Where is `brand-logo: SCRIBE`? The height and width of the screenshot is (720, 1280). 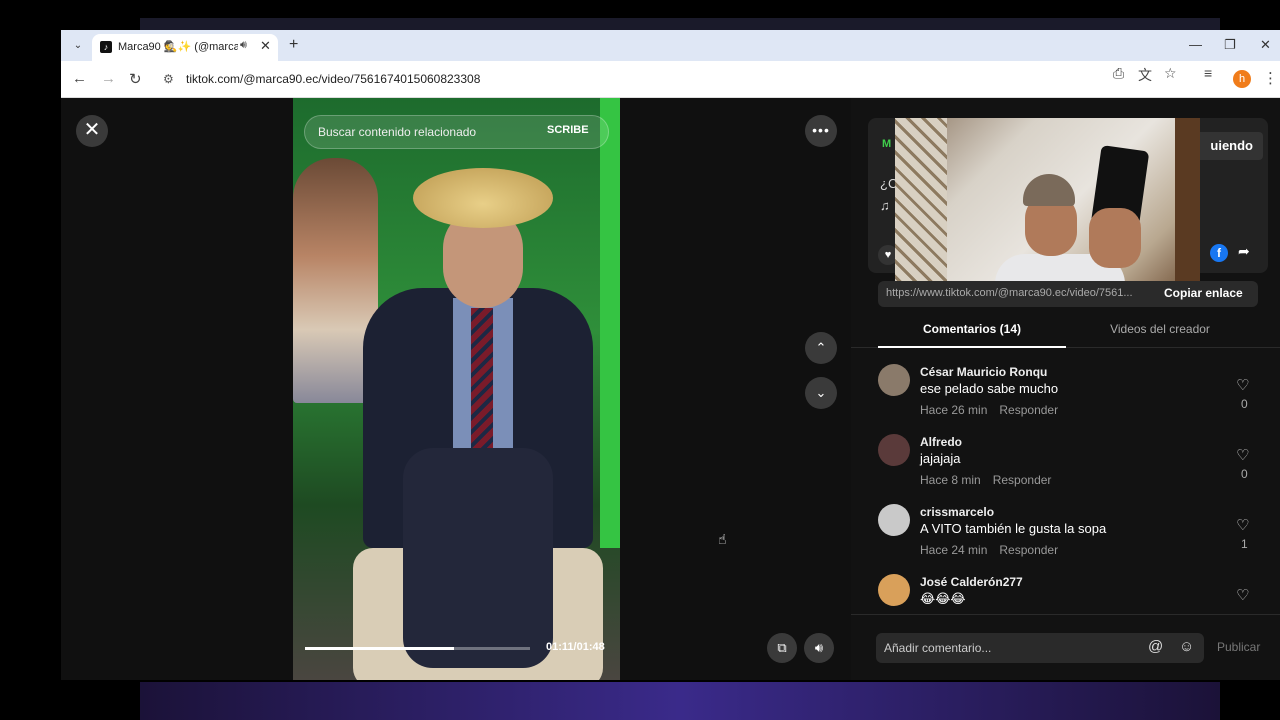
brand-logo: SCRIBE is located at coordinates (568, 130).